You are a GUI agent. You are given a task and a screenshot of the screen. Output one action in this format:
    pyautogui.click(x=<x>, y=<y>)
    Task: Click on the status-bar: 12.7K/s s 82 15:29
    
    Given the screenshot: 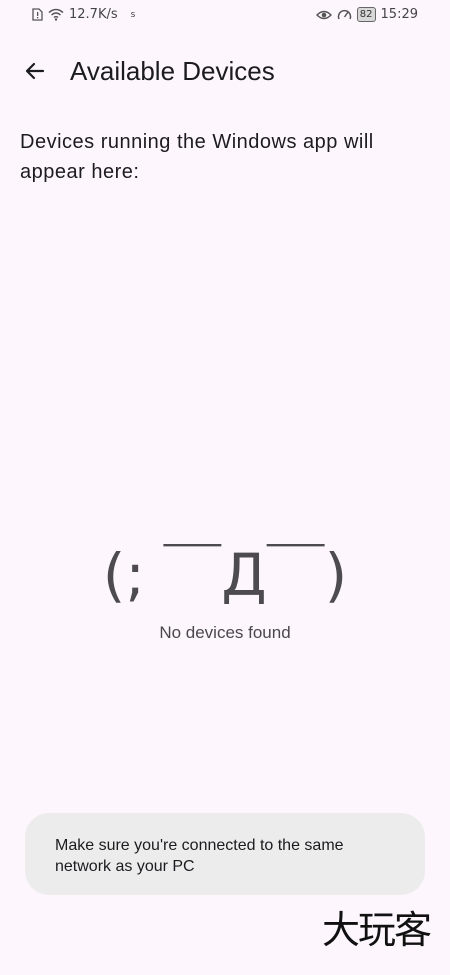 What is the action you would take?
    pyautogui.click(x=225, y=15)
    